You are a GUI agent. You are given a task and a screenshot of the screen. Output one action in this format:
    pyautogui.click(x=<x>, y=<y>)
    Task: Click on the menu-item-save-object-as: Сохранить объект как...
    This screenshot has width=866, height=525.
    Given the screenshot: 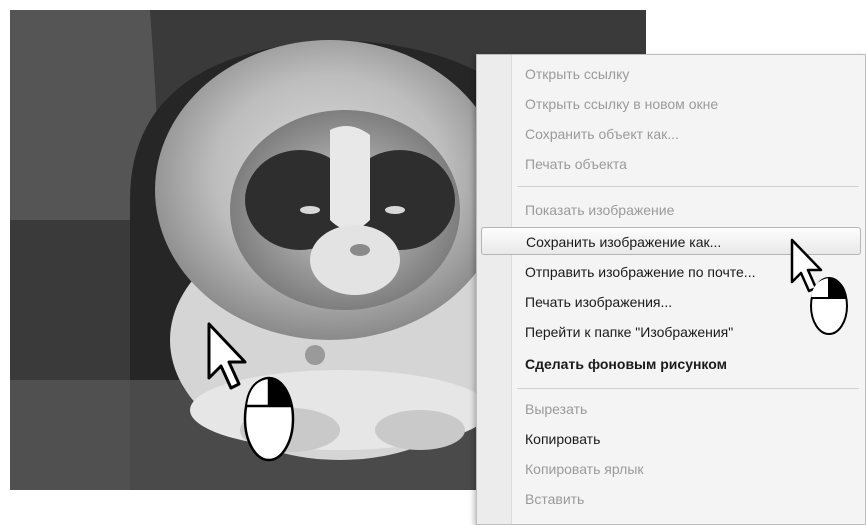 What is the action you would take?
    pyautogui.click(x=602, y=134)
    